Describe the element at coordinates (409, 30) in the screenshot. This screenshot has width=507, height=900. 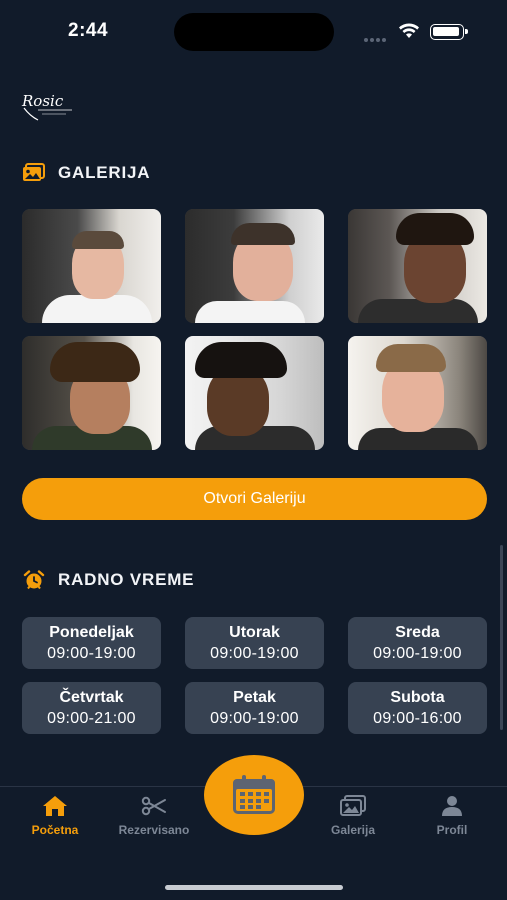
I see `wifi-icon` at that location.